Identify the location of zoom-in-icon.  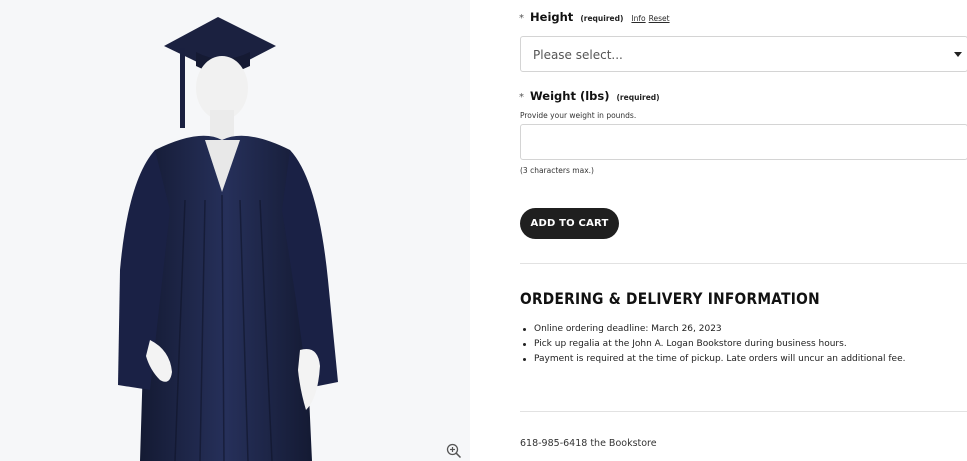
(454, 451).